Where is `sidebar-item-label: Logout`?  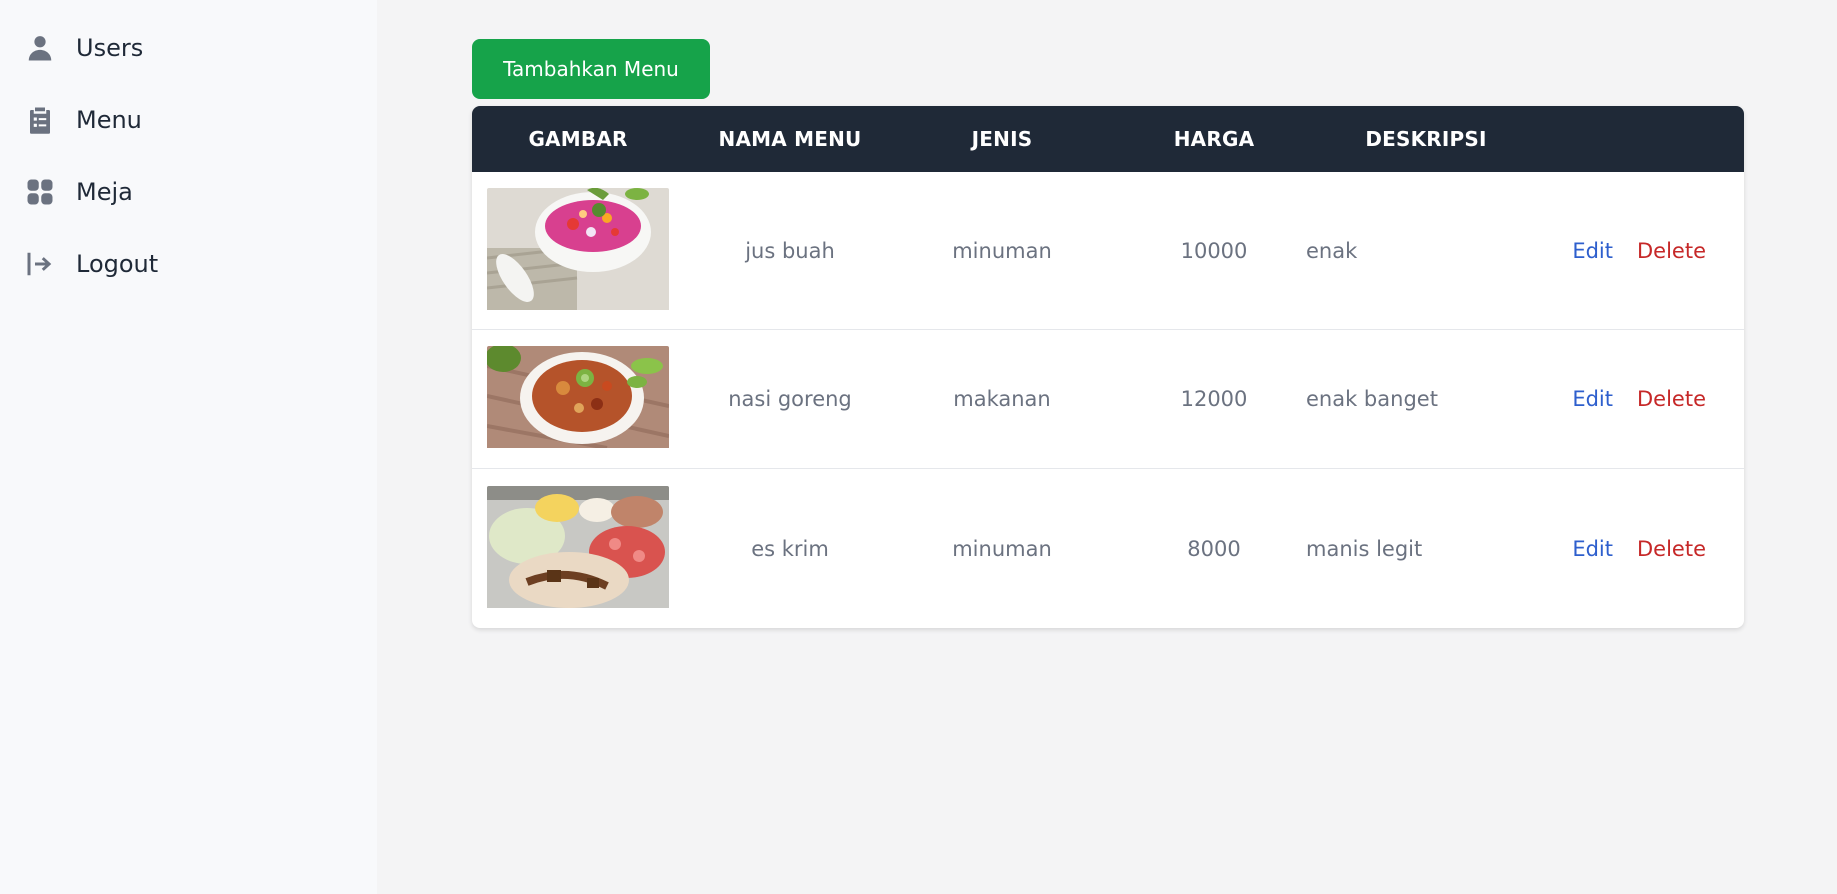
sidebar-item-label: Logout is located at coordinates (117, 264).